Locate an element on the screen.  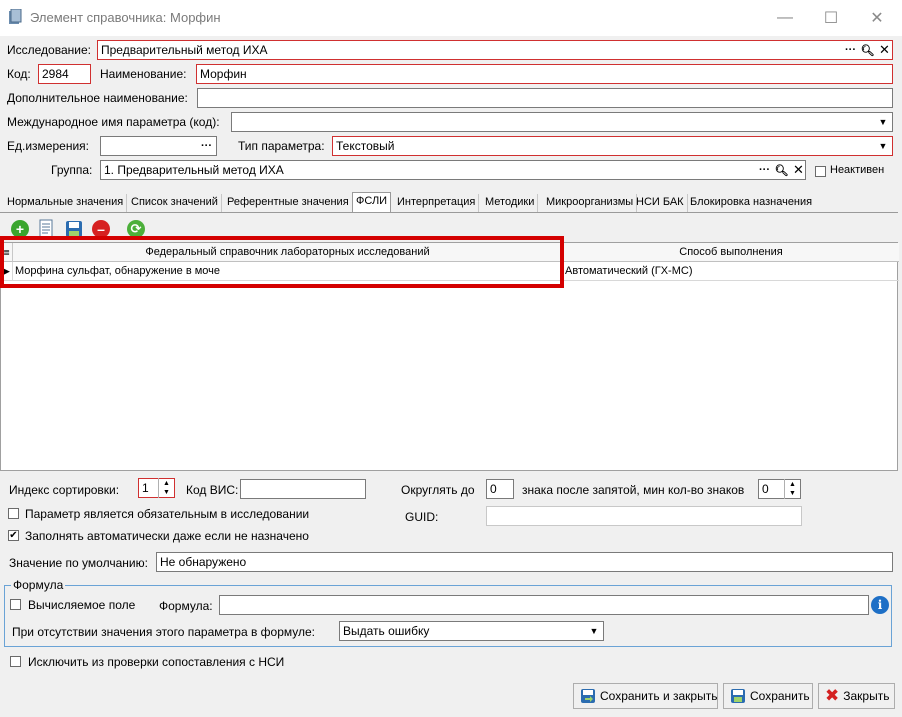
tab-microorganisms: Микроорганизмы is located at coordinates (590, 203).